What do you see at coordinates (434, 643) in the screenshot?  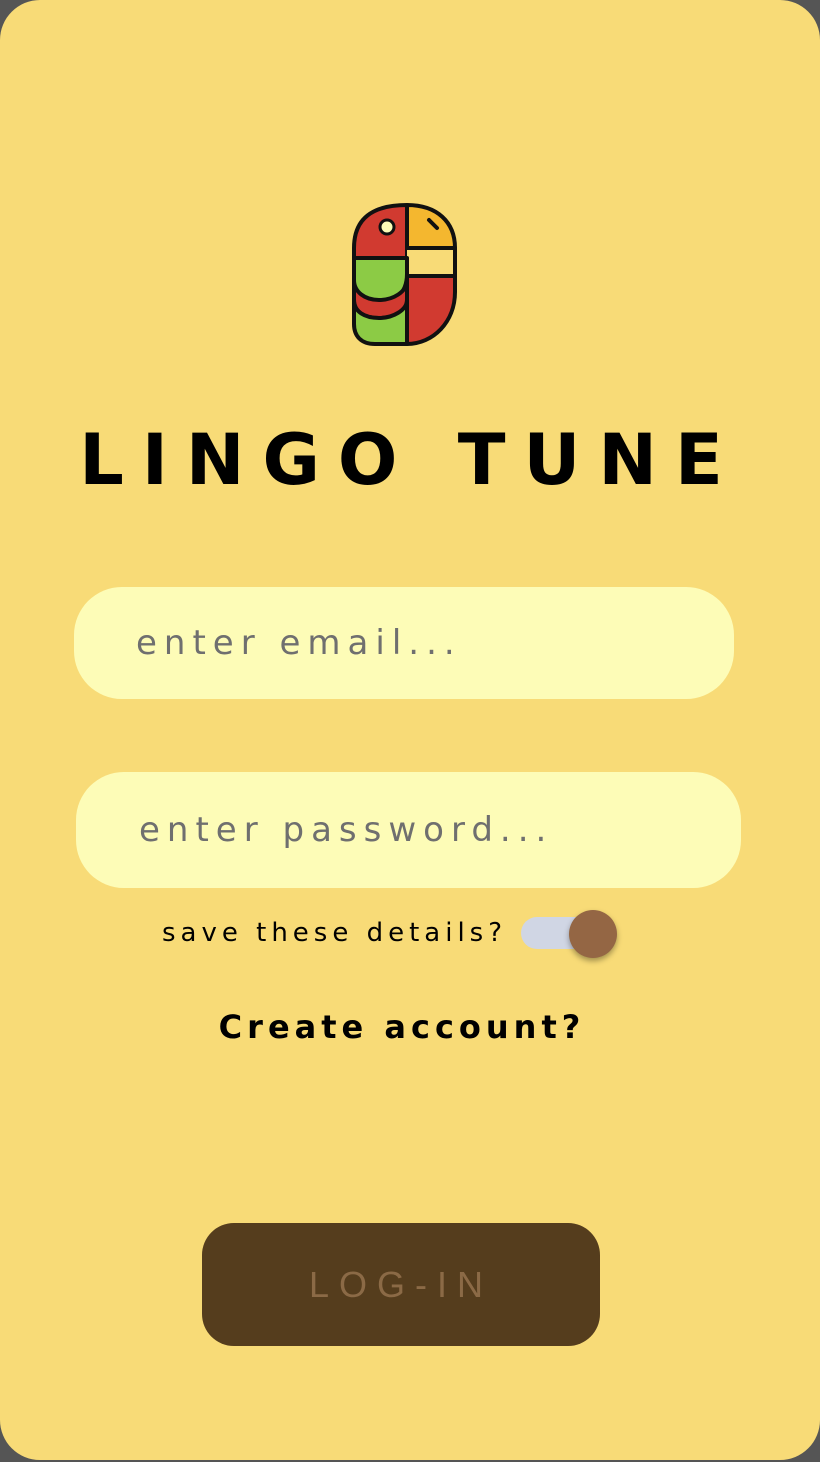 I see `email-input` at bounding box center [434, 643].